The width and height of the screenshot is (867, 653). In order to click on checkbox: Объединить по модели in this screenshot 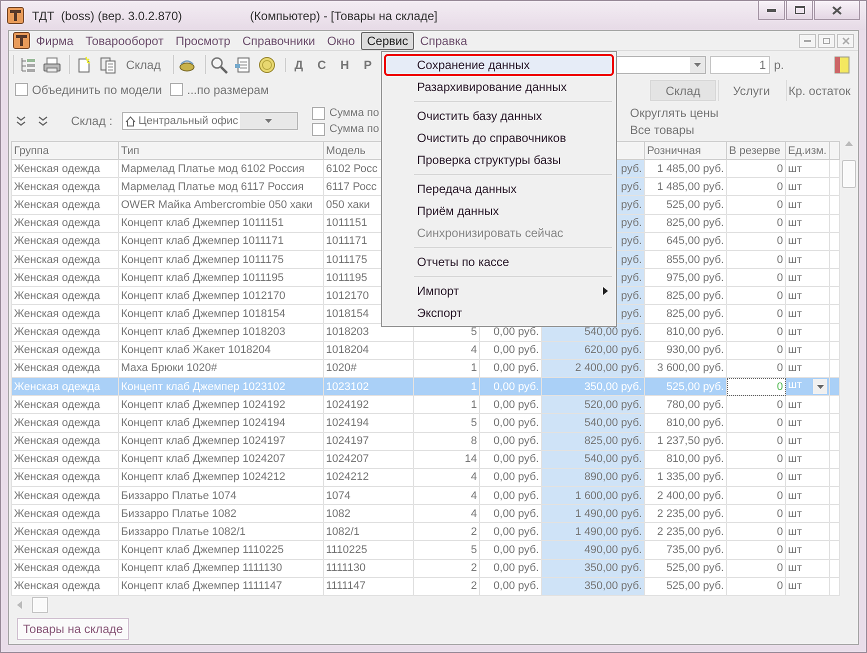, I will do `click(88, 89)`.